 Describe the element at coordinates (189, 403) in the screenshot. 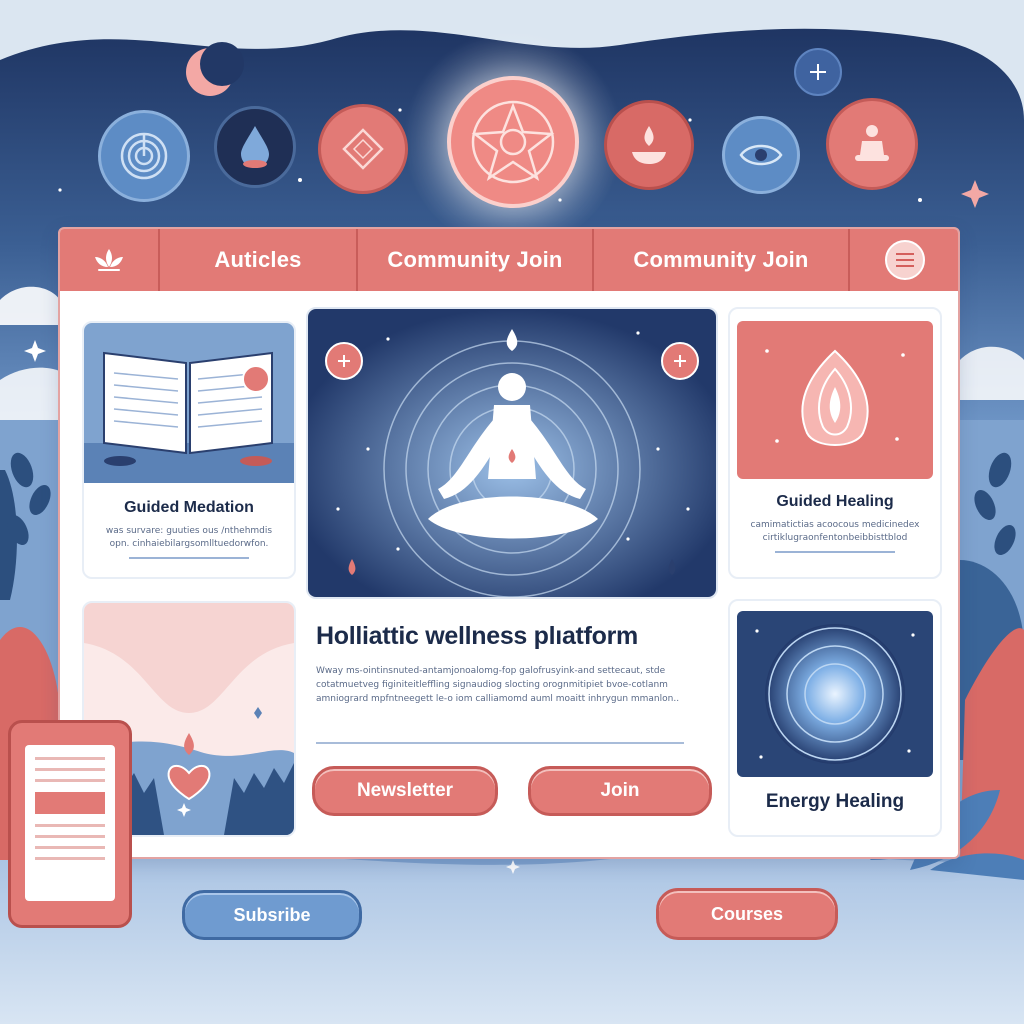

I see `open-book-illustration` at that location.